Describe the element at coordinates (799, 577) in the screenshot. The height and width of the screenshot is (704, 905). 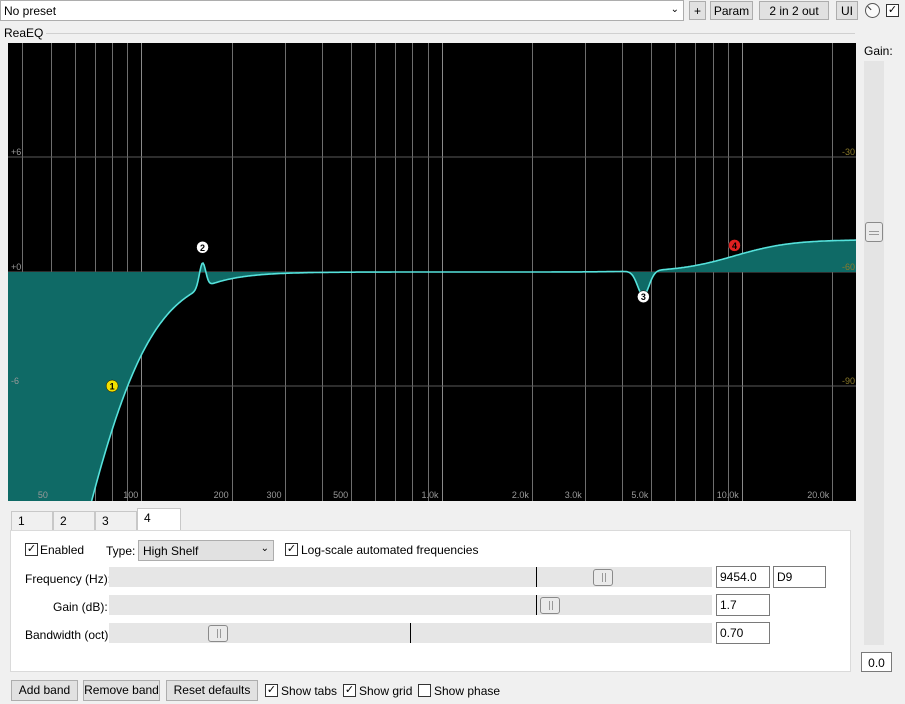
I see `frequency-note-field: D9` at that location.